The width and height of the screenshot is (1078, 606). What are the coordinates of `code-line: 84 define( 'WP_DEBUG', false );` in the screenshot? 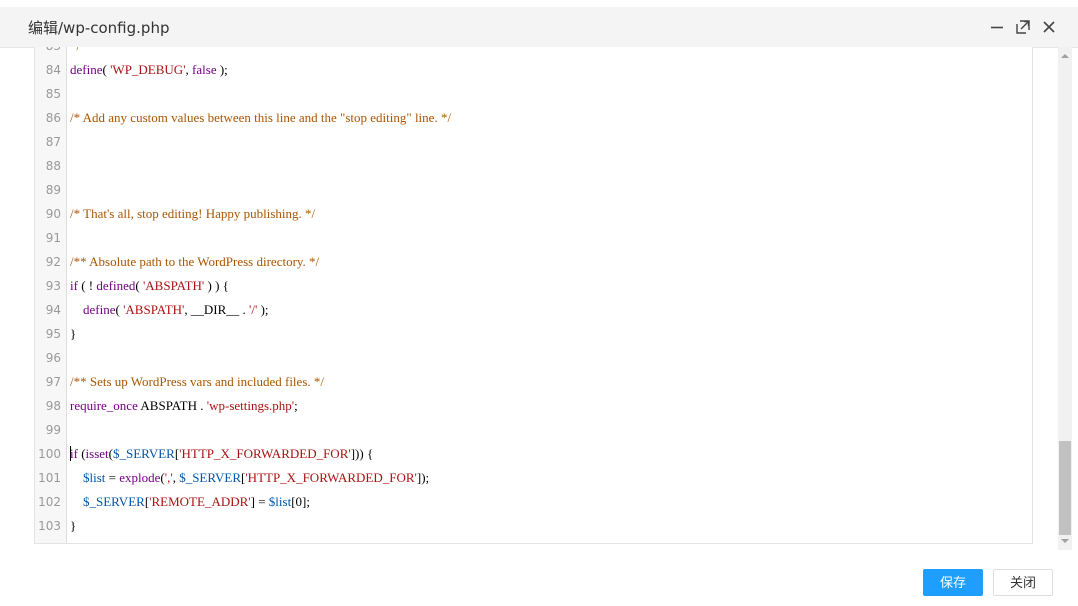 It's located at (533, 70).